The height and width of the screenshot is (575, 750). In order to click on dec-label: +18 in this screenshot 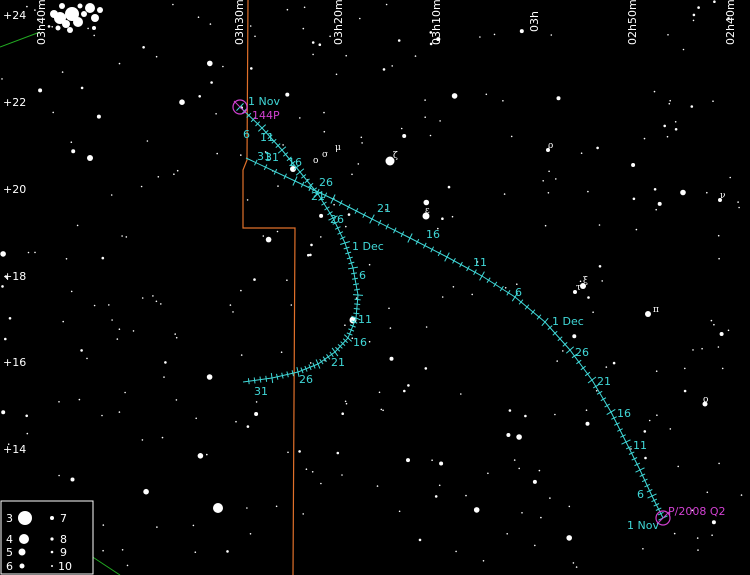, I will do `click(14, 276)`.